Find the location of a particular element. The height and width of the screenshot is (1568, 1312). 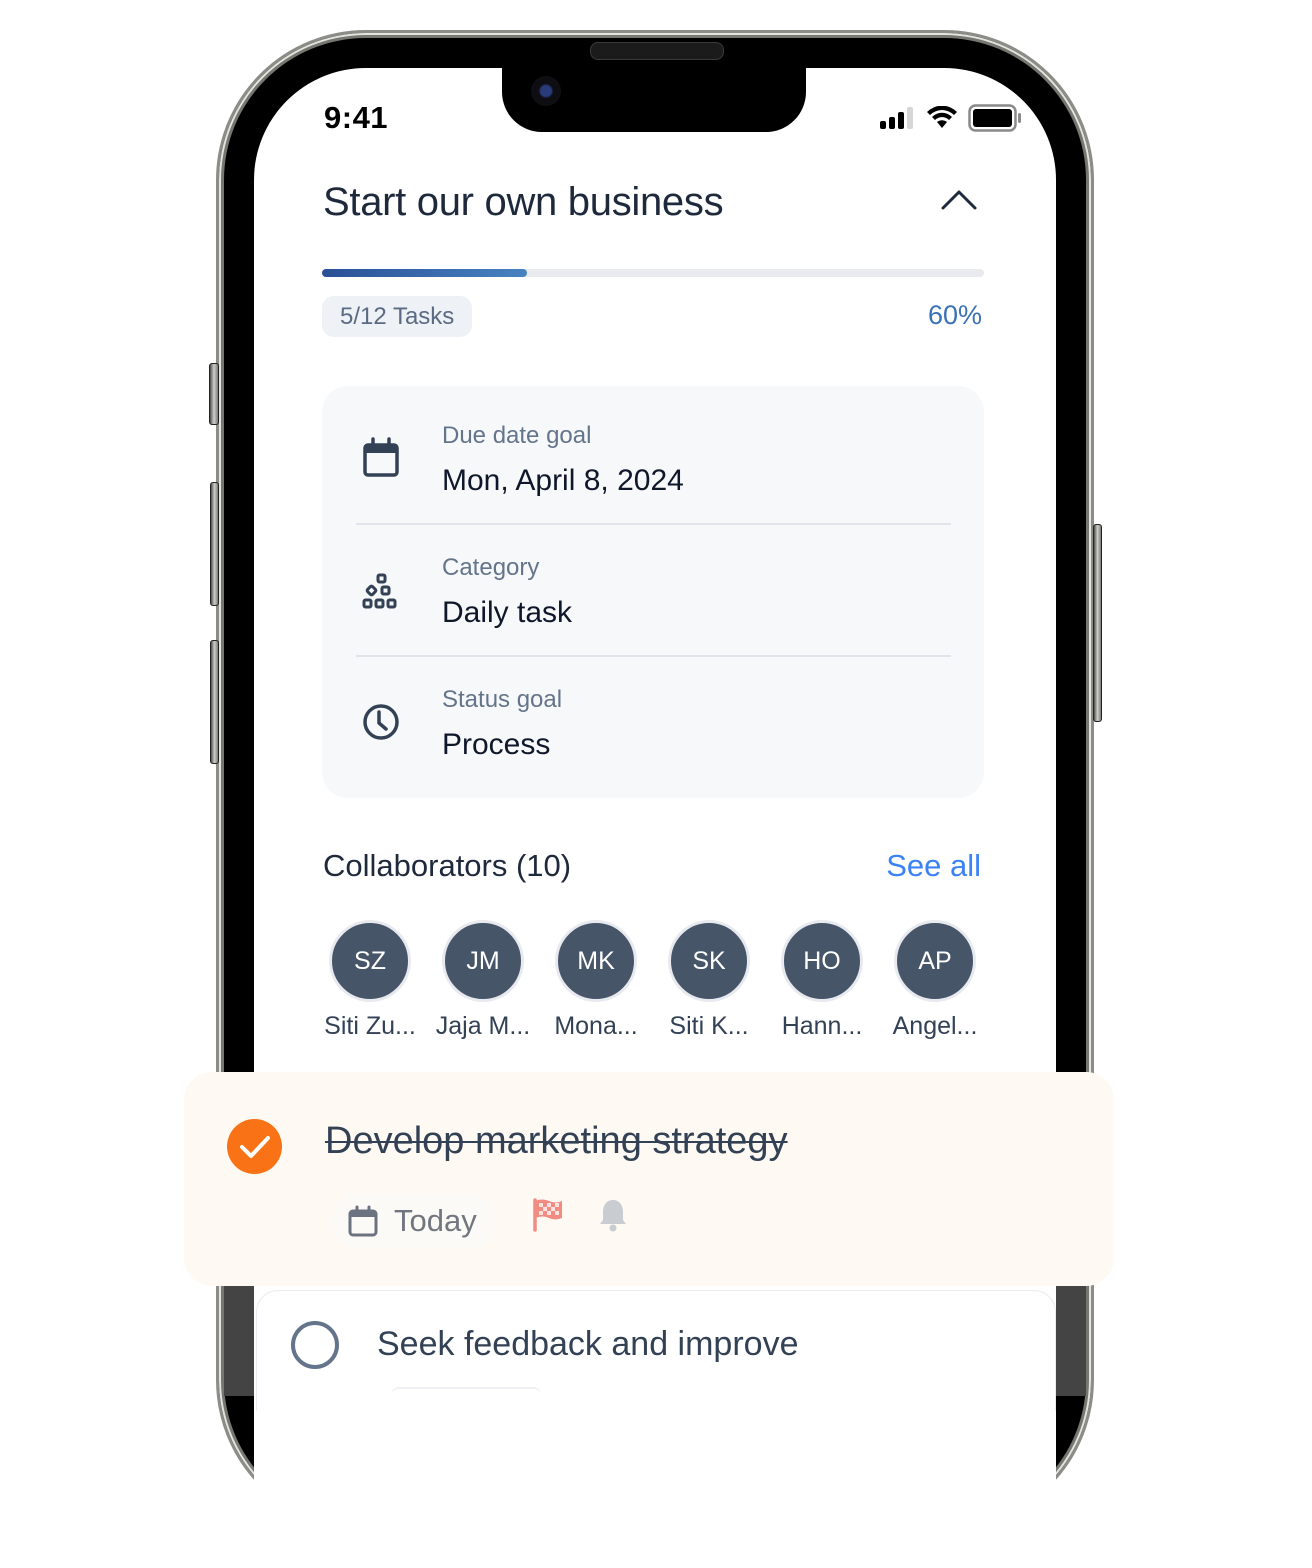

collaborators-title: Collaborators (10) is located at coordinates (447, 865).